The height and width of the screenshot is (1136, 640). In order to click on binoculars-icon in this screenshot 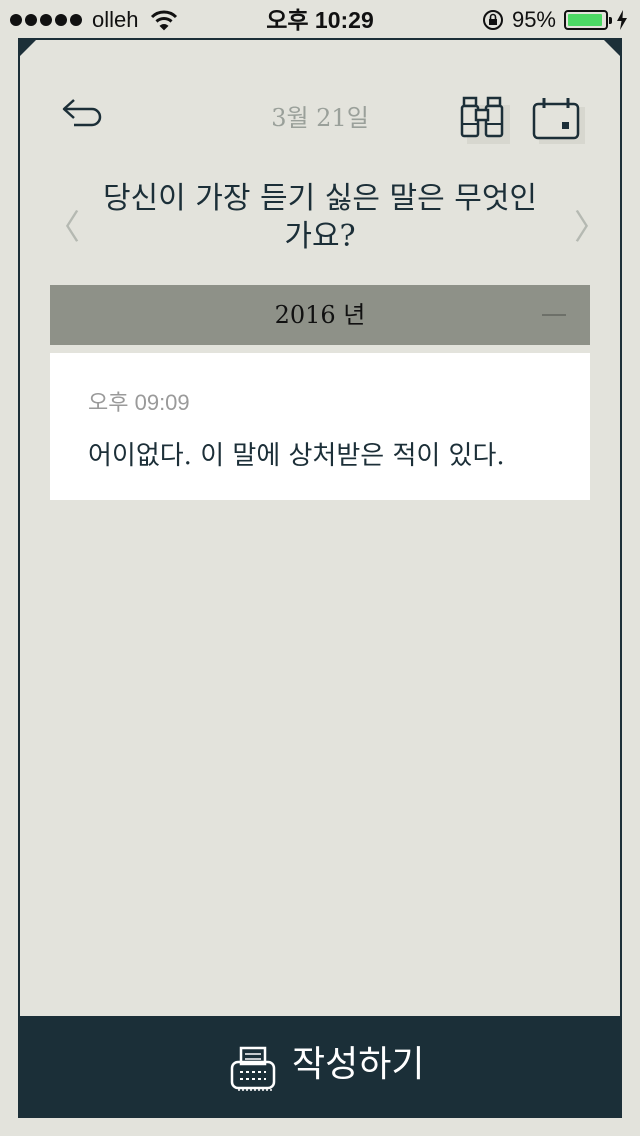, I will do `click(485, 120)`.